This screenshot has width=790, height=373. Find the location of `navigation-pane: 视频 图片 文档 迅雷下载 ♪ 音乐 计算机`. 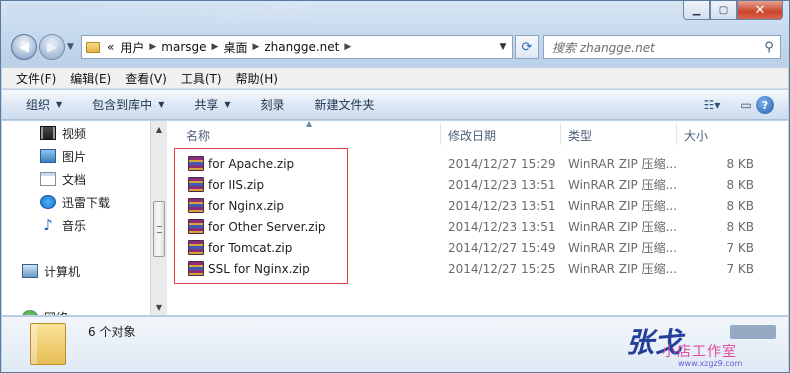

navigation-pane: 视频 图片 文档 迅雷下载 ♪ 音乐 计算机 is located at coordinates (76, 218).